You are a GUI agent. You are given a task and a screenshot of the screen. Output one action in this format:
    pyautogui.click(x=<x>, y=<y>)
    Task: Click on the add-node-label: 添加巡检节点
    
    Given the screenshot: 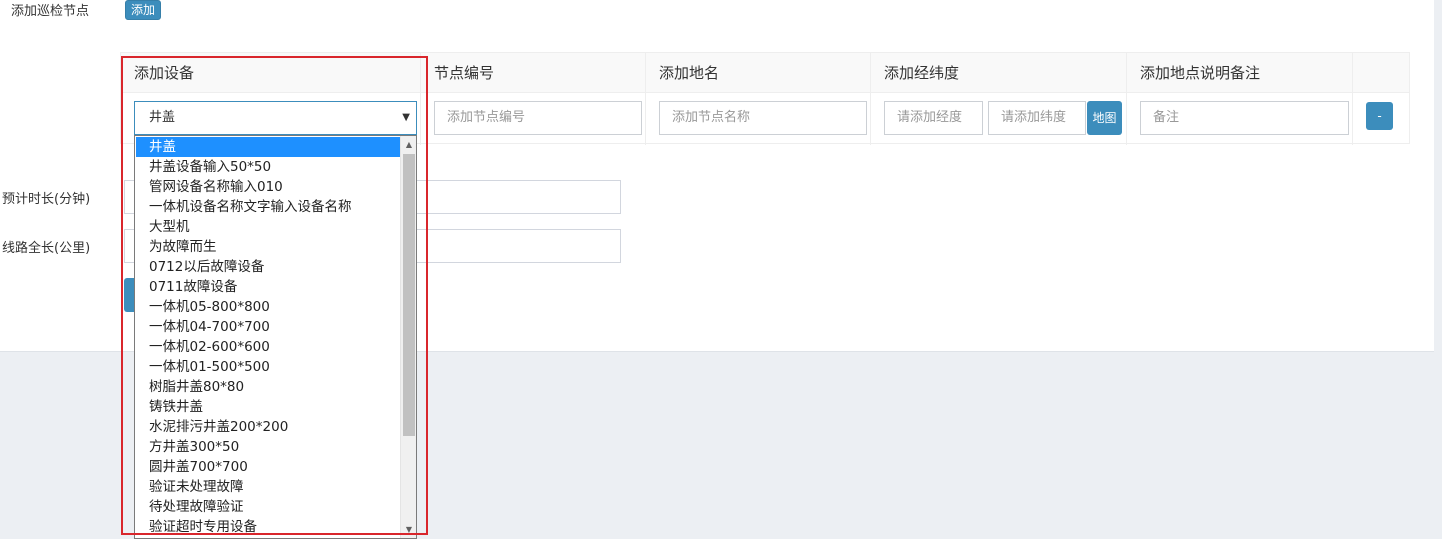 What is the action you would take?
    pyautogui.click(x=50, y=11)
    